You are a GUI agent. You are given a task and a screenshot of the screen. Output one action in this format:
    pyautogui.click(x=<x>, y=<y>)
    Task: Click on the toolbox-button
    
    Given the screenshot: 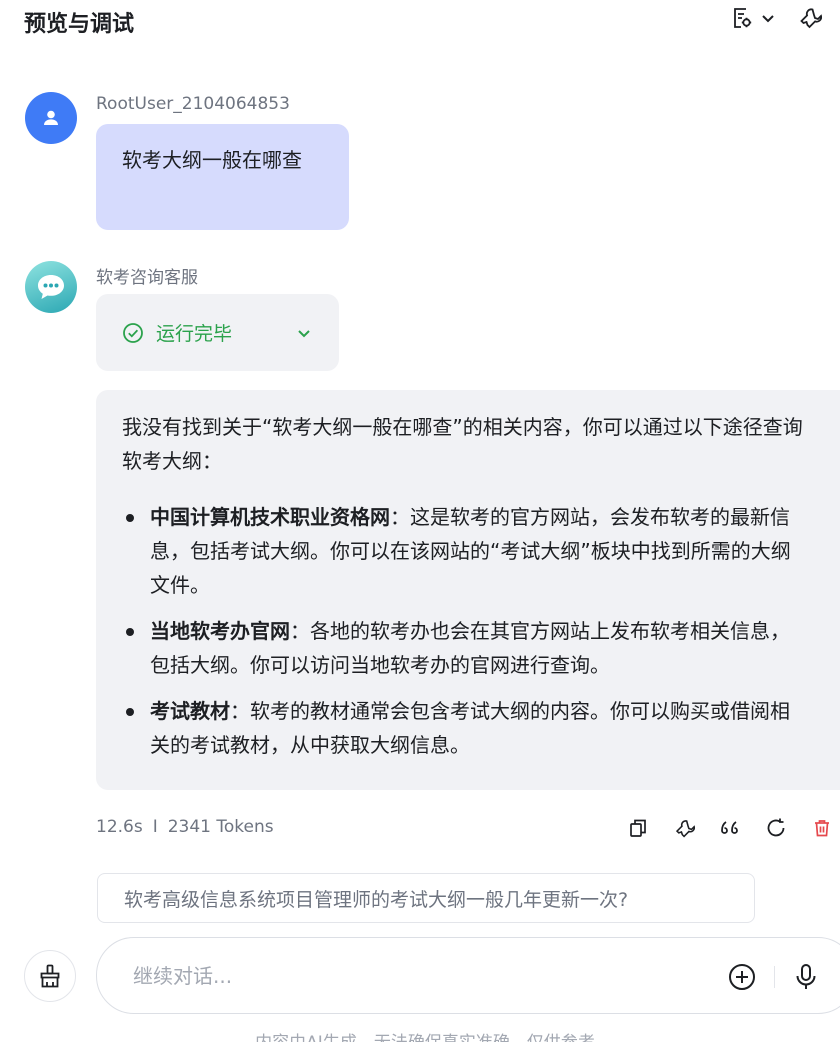 What is the action you would take?
    pyautogui.click(x=50, y=976)
    